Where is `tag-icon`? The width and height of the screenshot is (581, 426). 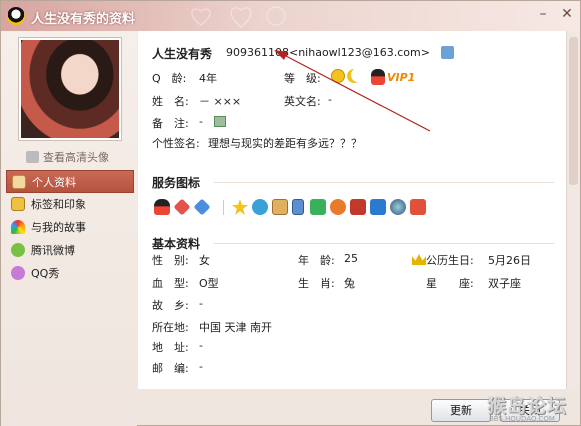 tag-icon is located at coordinates (18, 204).